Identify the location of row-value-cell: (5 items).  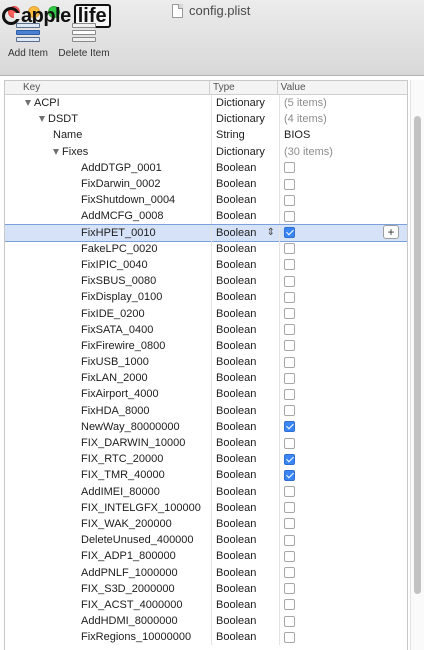
(343, 103).